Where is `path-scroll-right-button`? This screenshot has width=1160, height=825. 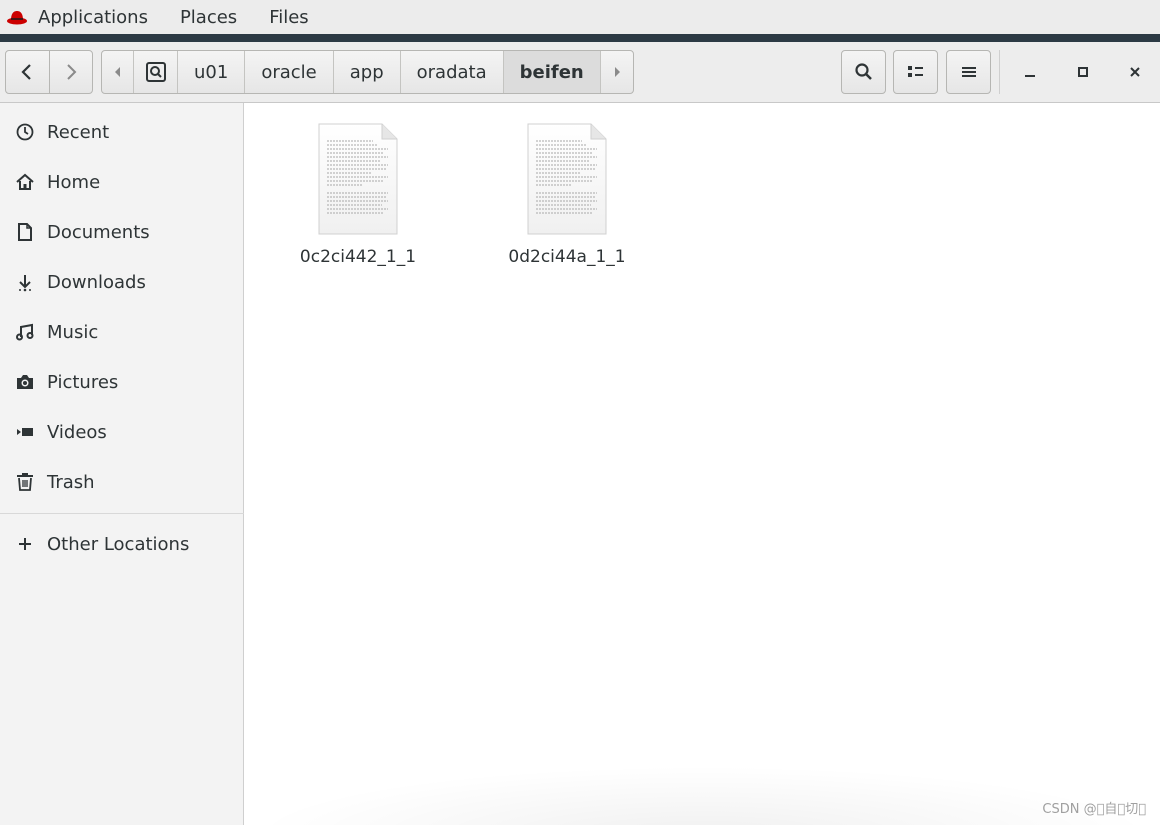 path-scroll-right-button is located at coordinates (617, 72).